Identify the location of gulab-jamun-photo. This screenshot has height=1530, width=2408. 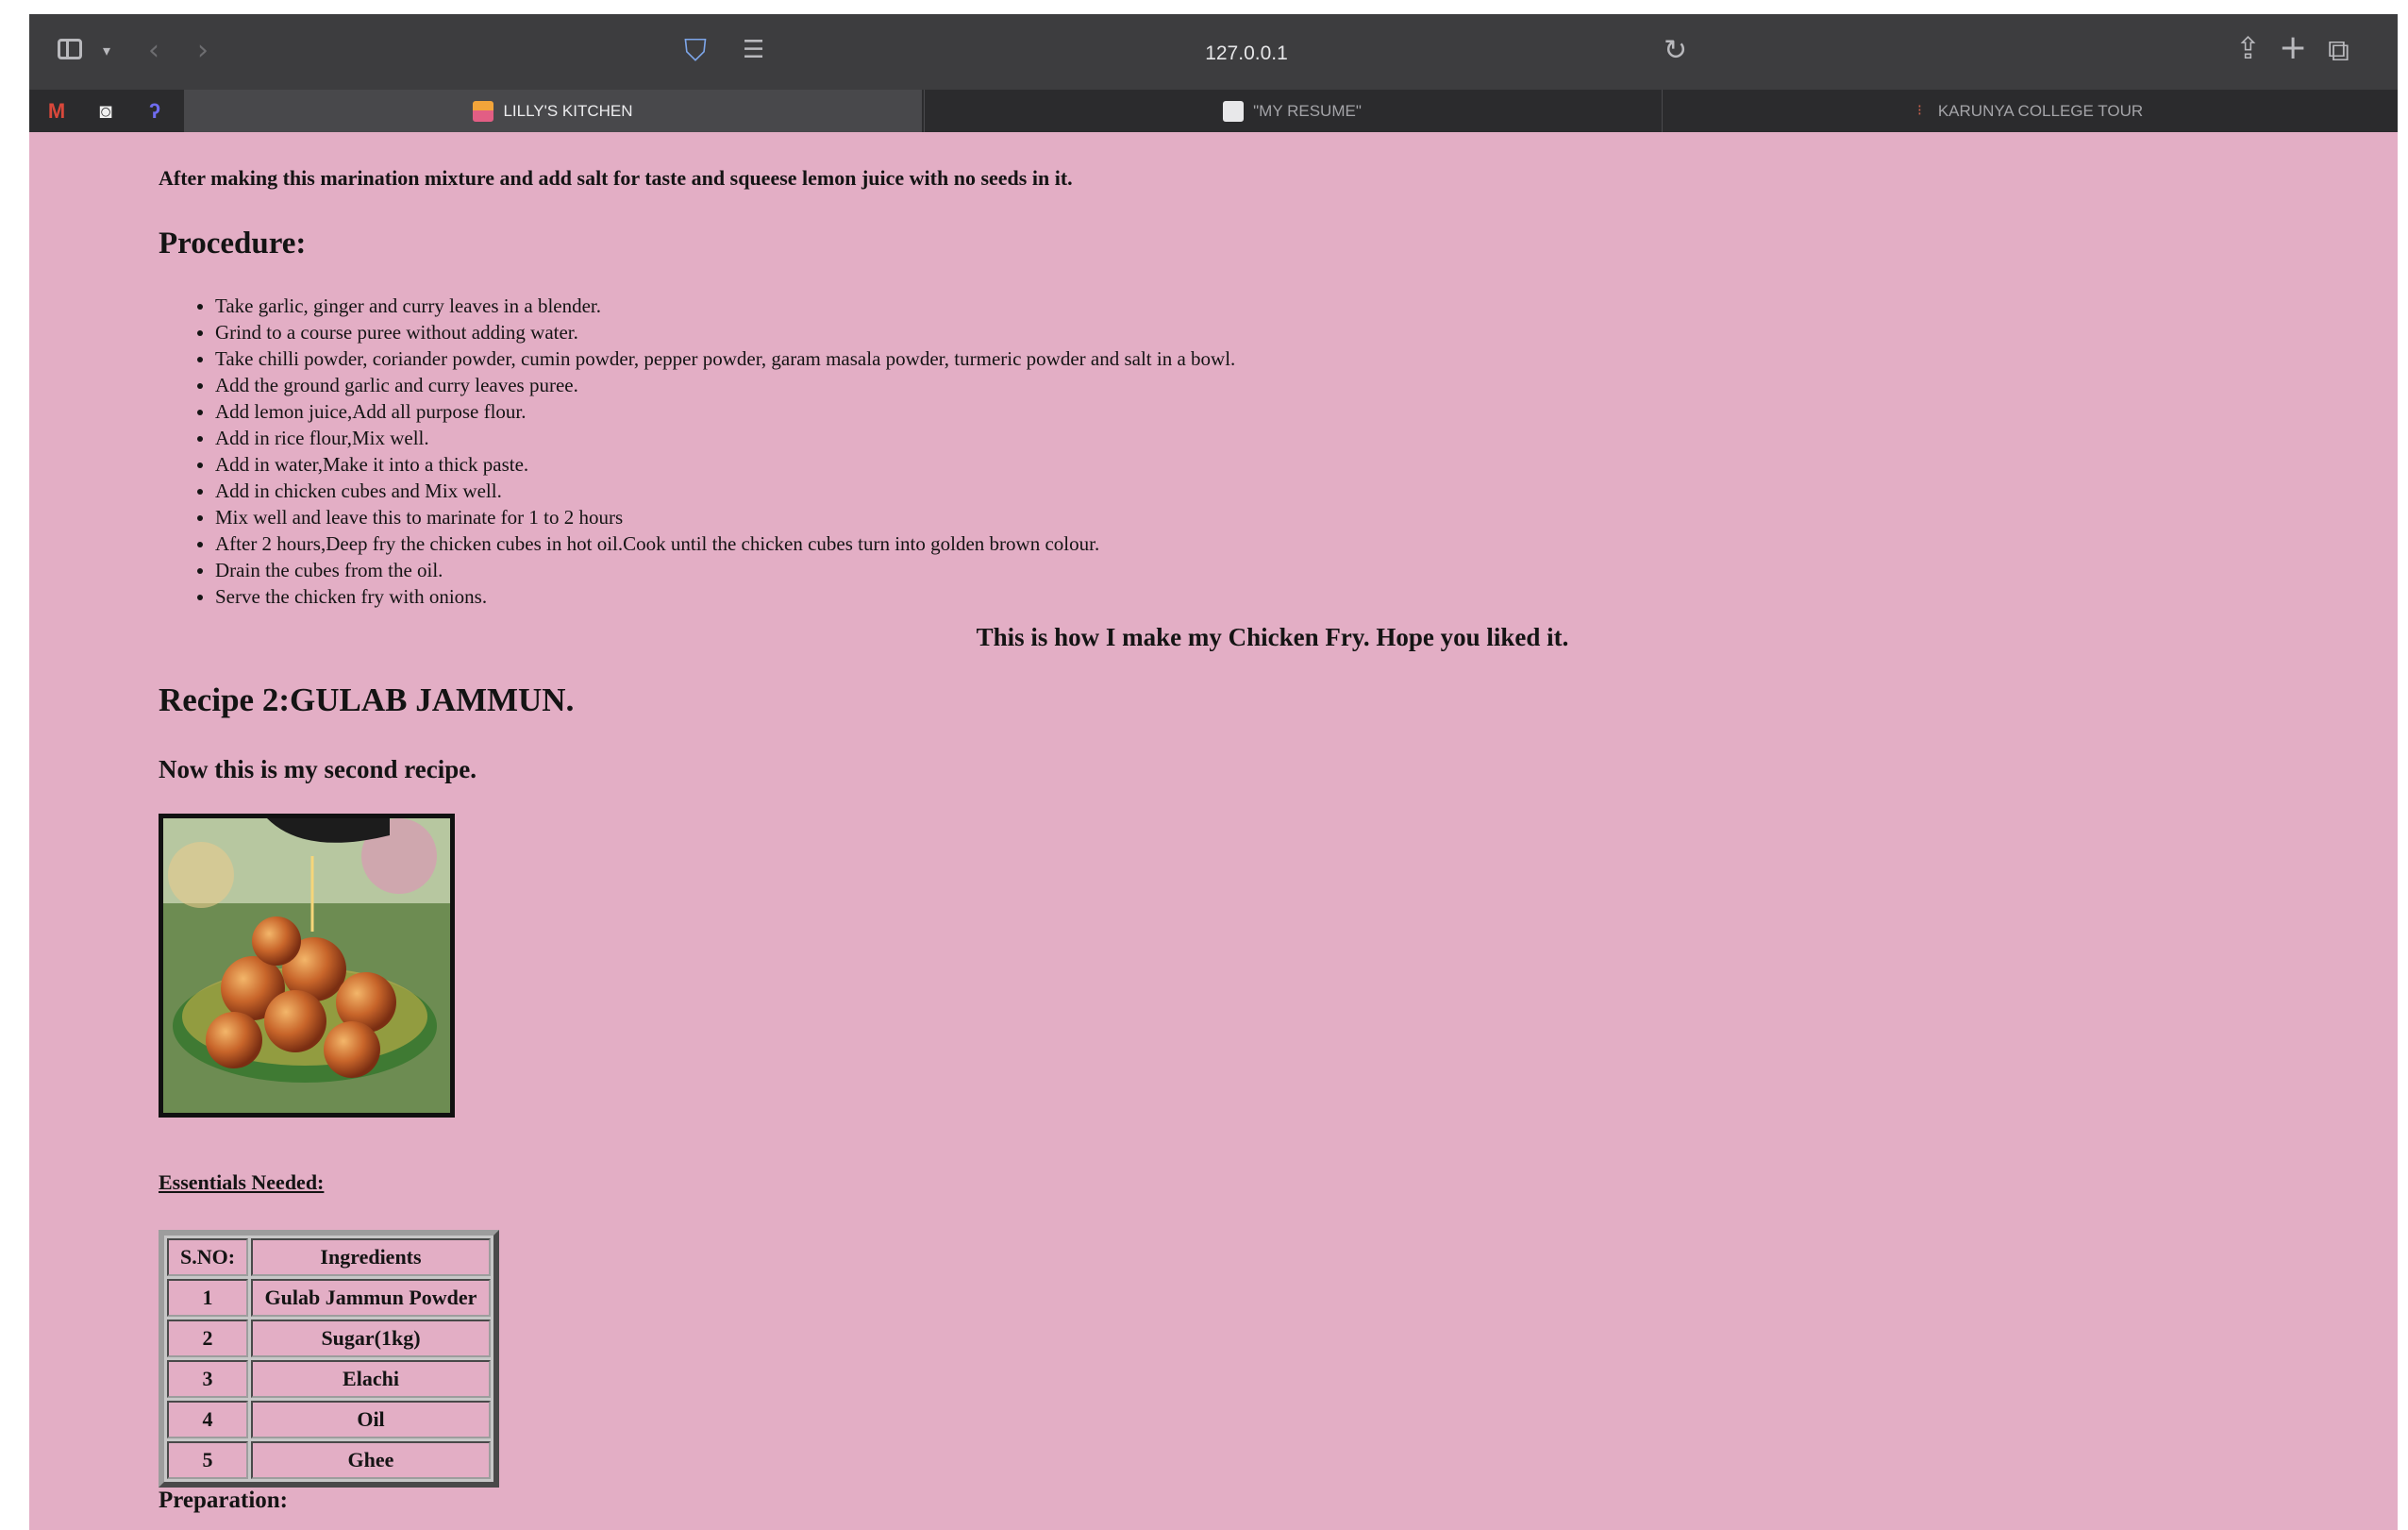
(307, 966).